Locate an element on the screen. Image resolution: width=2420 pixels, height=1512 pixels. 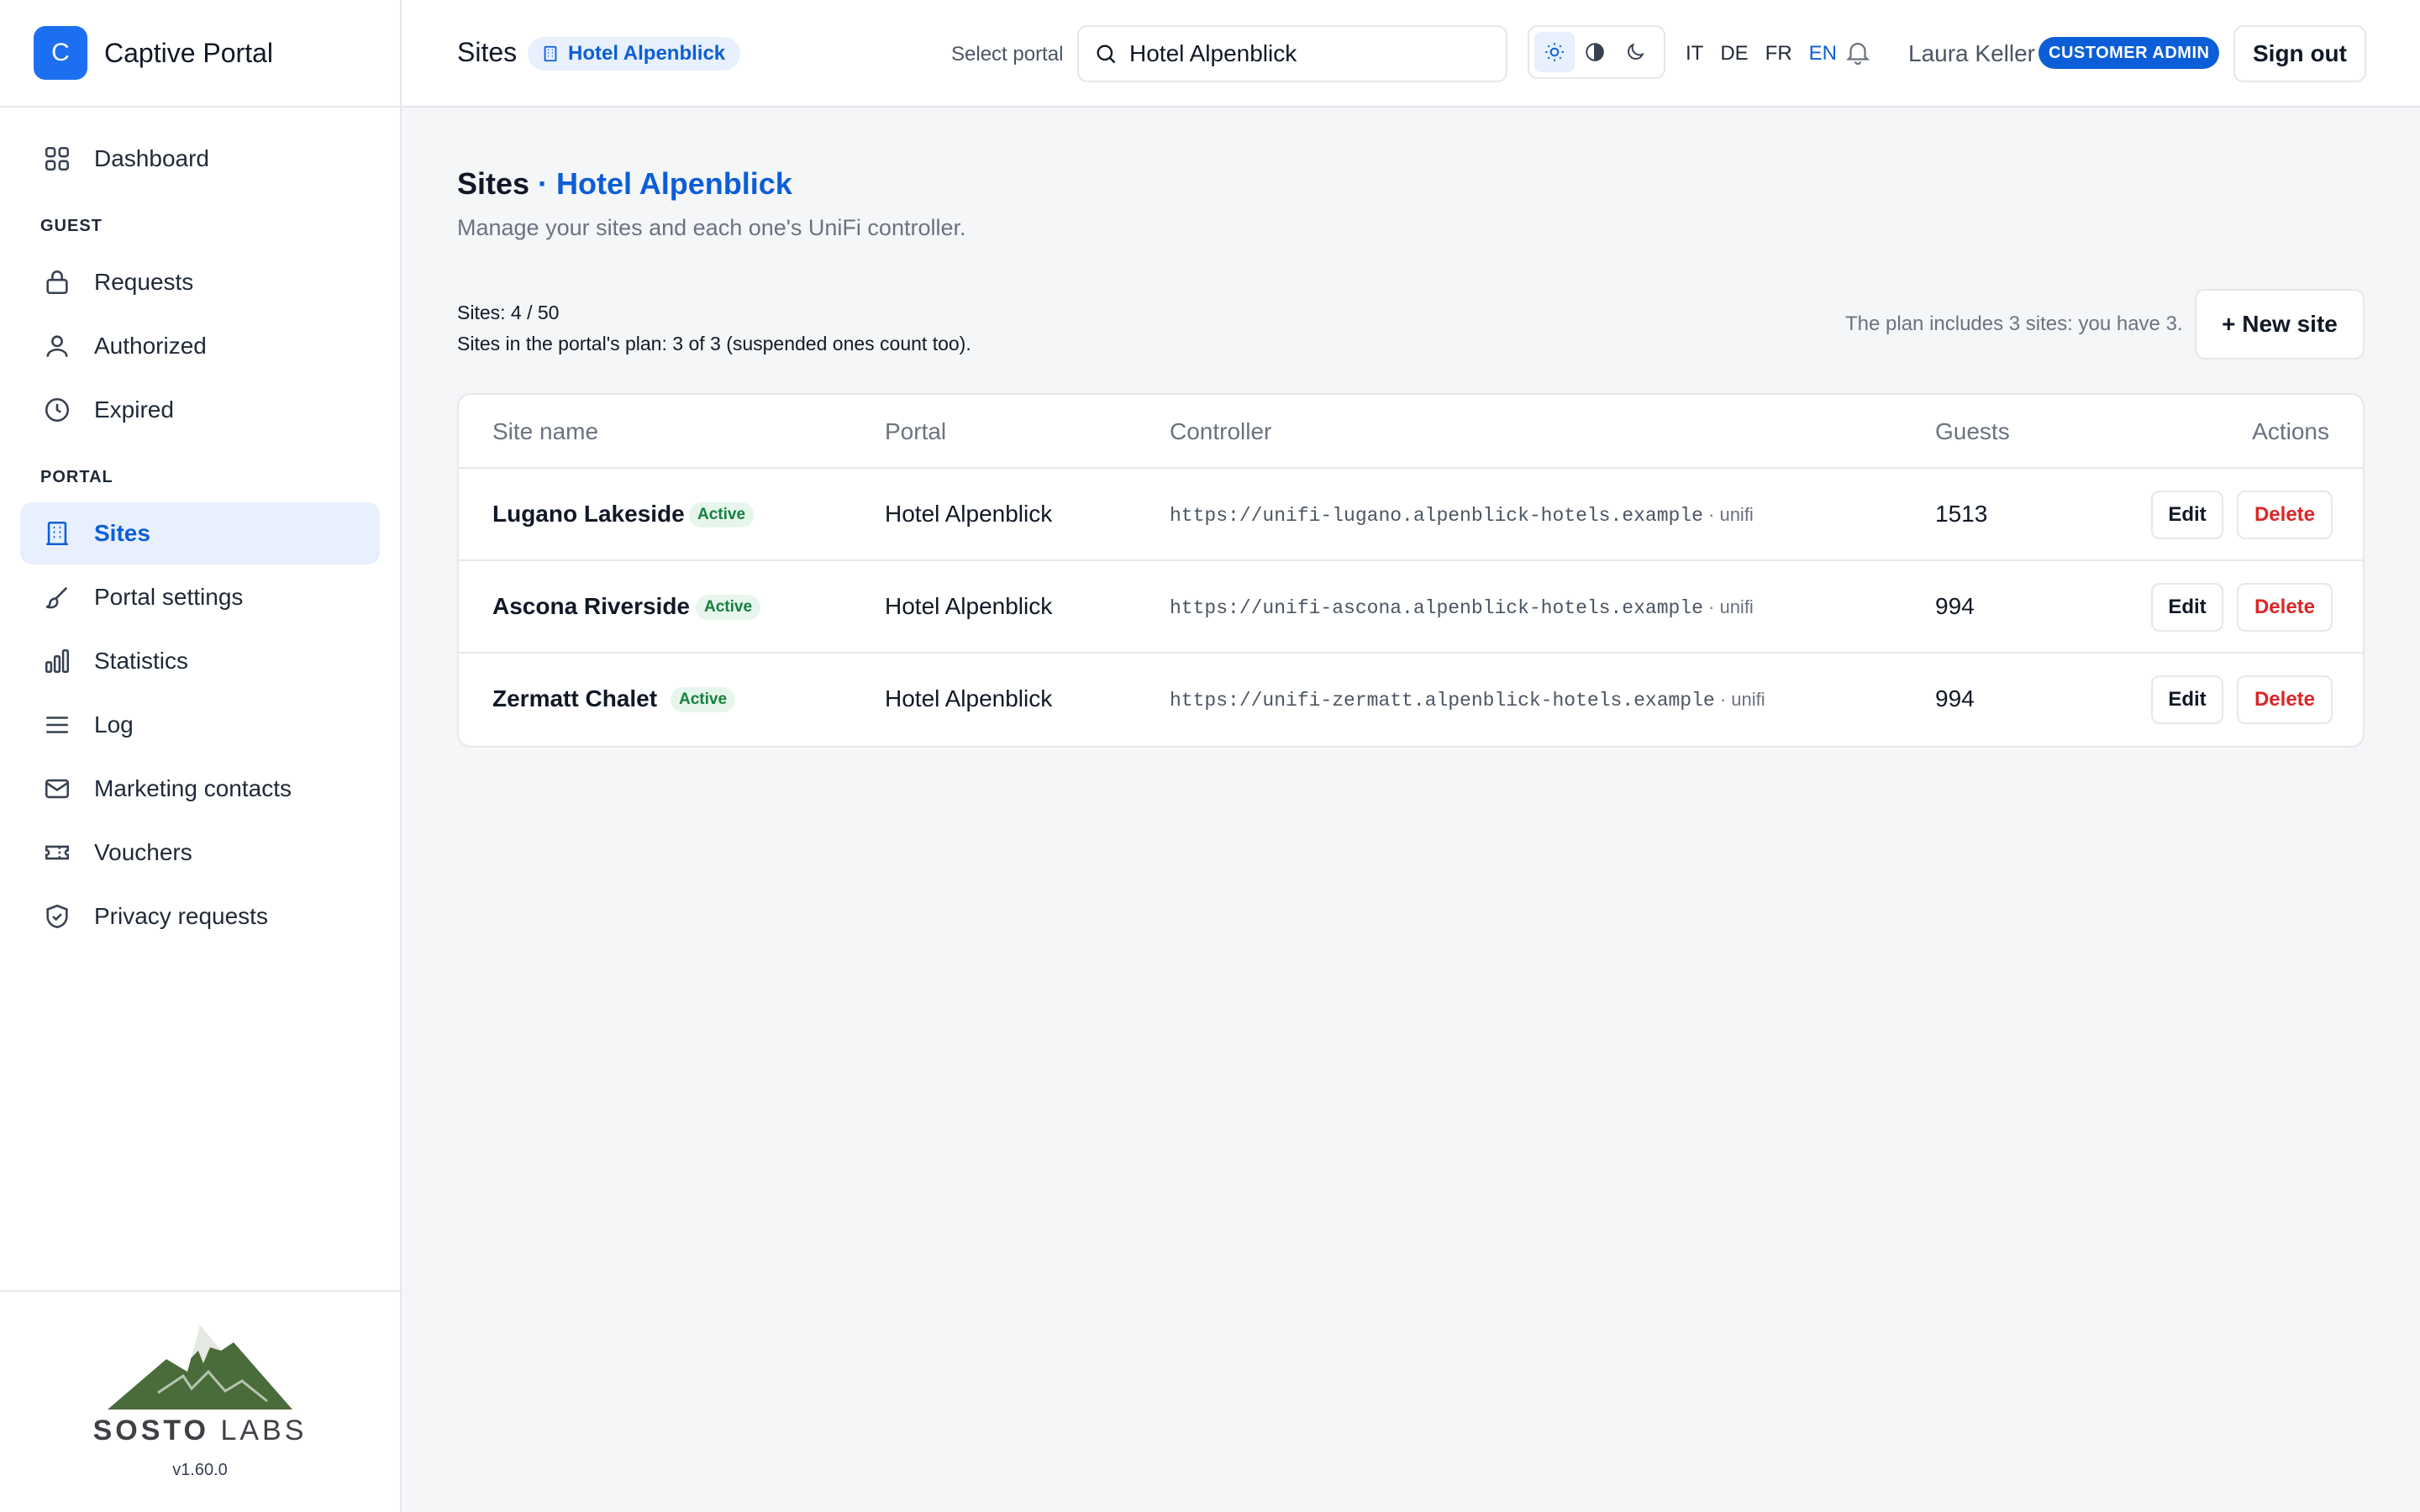
sidebar-item-label: Sites is located at coordinates (122, 533).